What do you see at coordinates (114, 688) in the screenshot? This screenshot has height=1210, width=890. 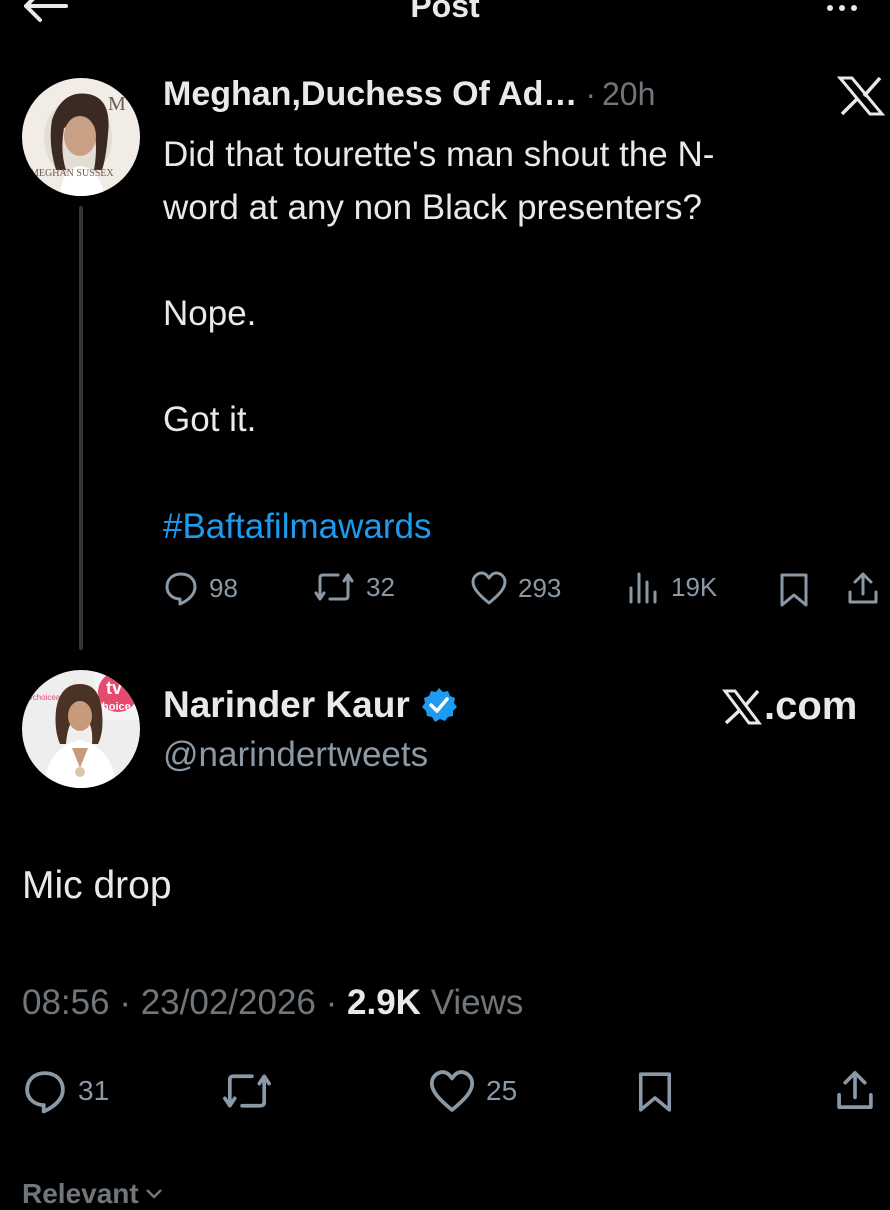 I see `avatar-badge-top: tv` at bounding box center [114, 688].